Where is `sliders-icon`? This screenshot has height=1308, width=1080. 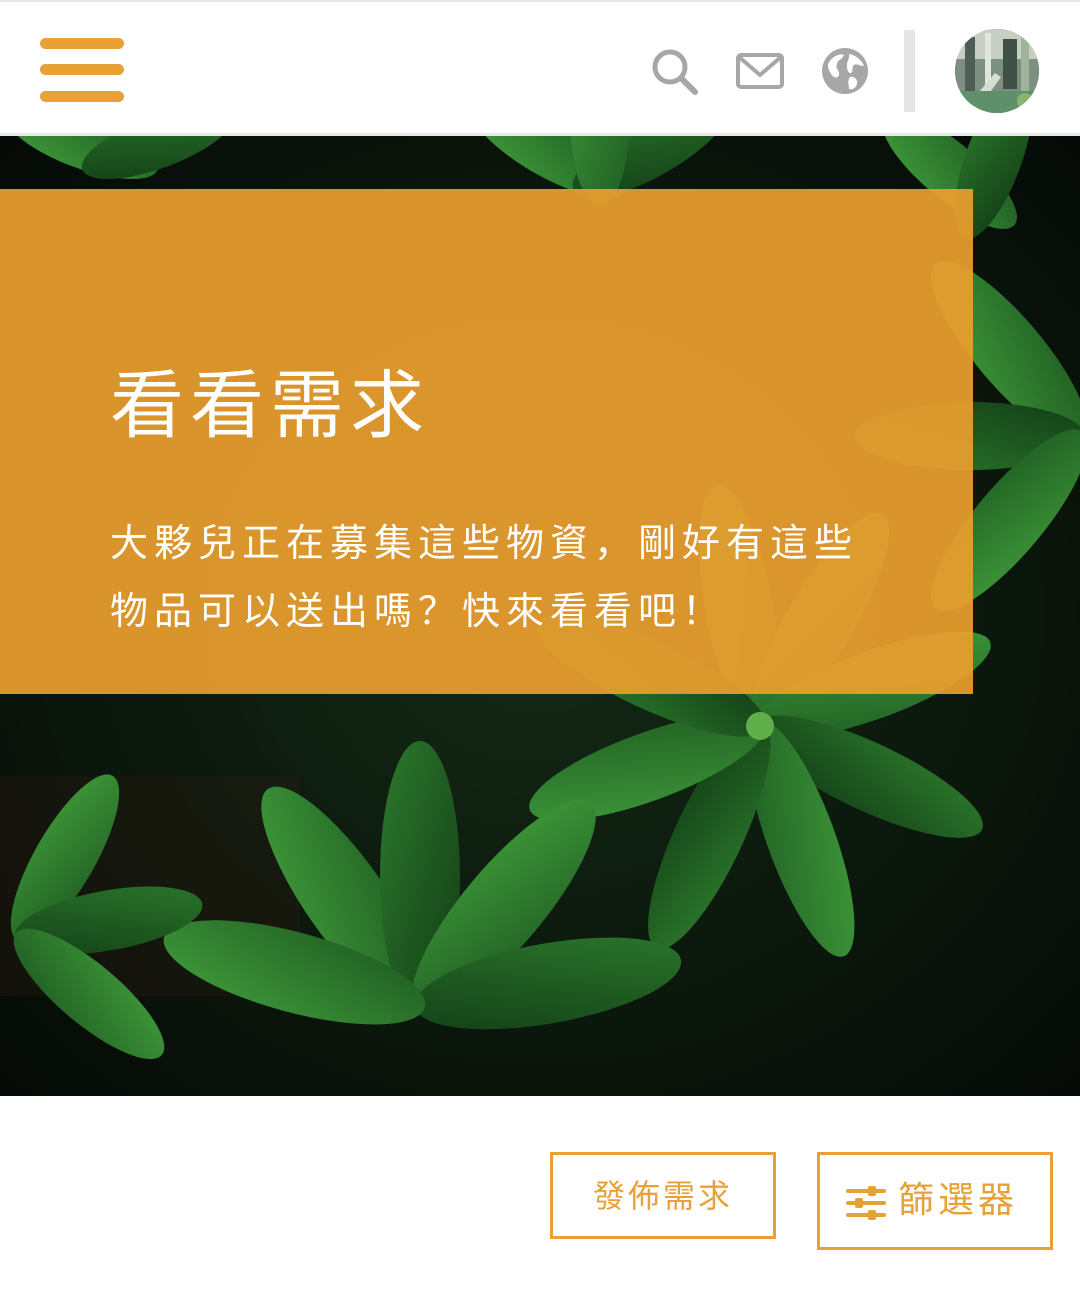
sliders-icon is located at coordinates (866, 1203).